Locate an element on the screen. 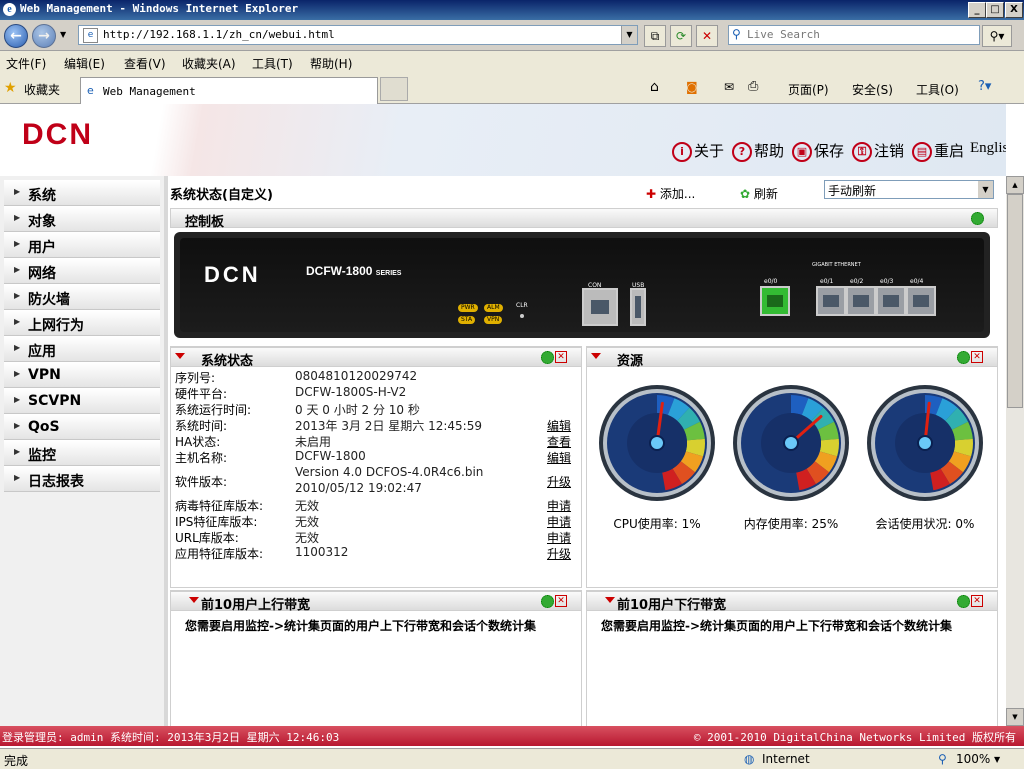  upgrade-app-db-link: 升级 is located at coordinates (559, 553).